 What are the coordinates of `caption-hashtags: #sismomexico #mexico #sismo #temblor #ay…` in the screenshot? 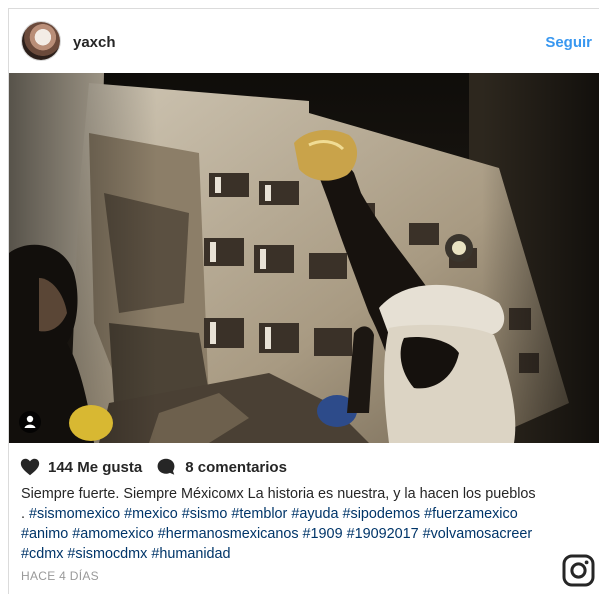 It's located at (276, 534).